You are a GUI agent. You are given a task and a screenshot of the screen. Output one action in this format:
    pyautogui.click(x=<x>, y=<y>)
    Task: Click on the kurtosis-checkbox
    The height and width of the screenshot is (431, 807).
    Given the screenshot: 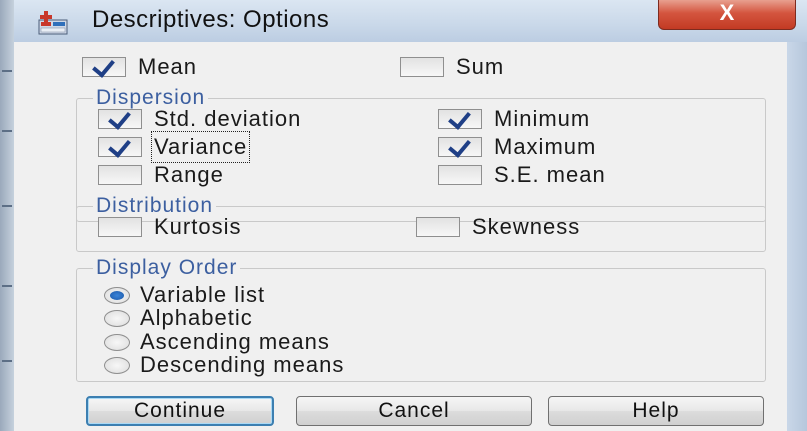 What is the action you would take?
    pyautogui.click(x=120, y=227)
    